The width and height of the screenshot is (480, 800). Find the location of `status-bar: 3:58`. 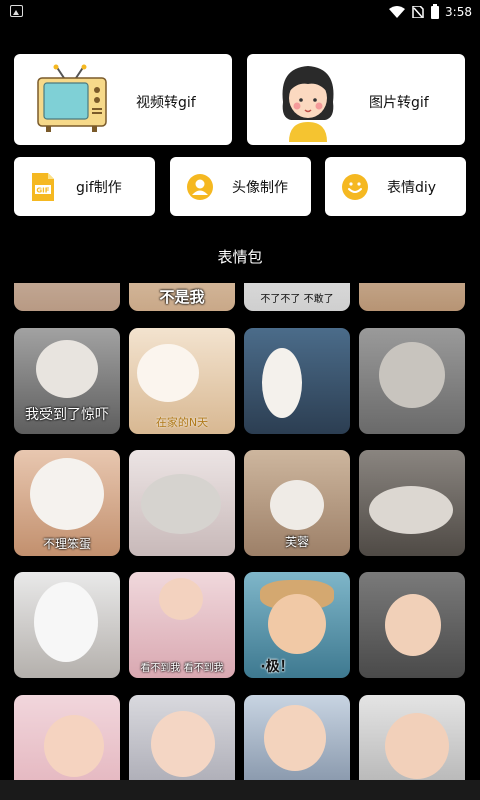

status-bar: 3:58 is located at coordinates (240, 12).